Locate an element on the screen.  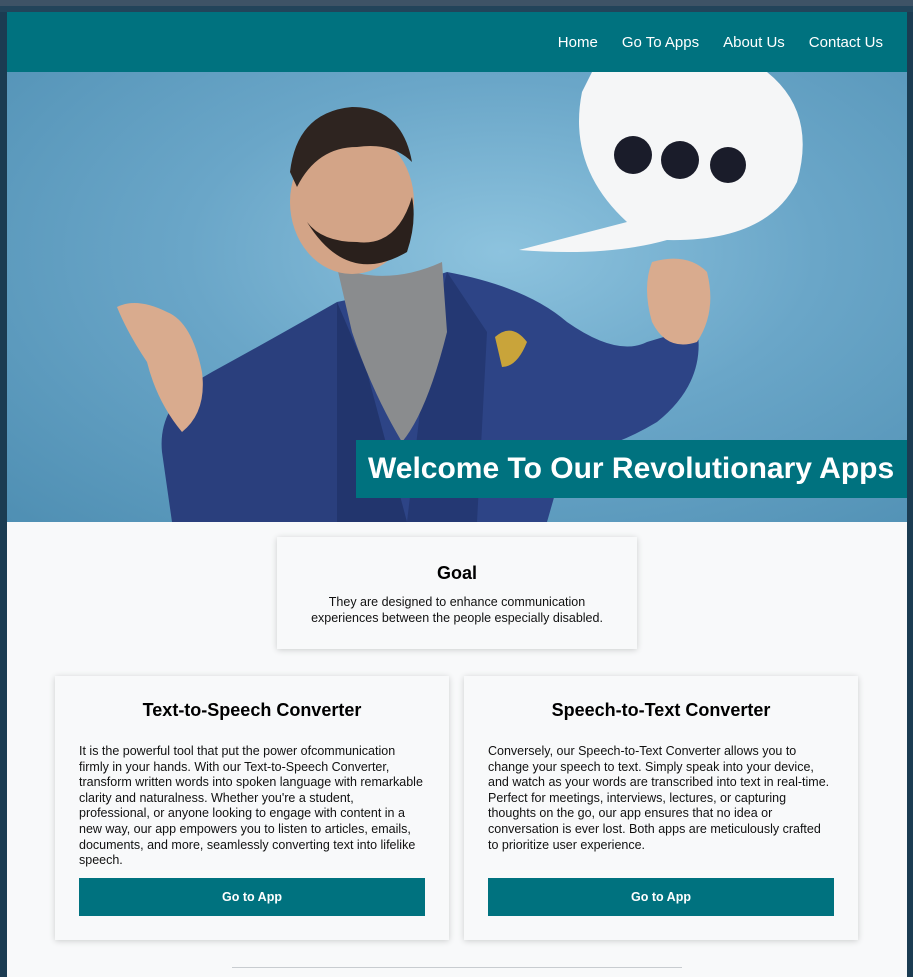
nav-links: Home Go To Apps About Us Contact Us is located at coordinates (720, 42).